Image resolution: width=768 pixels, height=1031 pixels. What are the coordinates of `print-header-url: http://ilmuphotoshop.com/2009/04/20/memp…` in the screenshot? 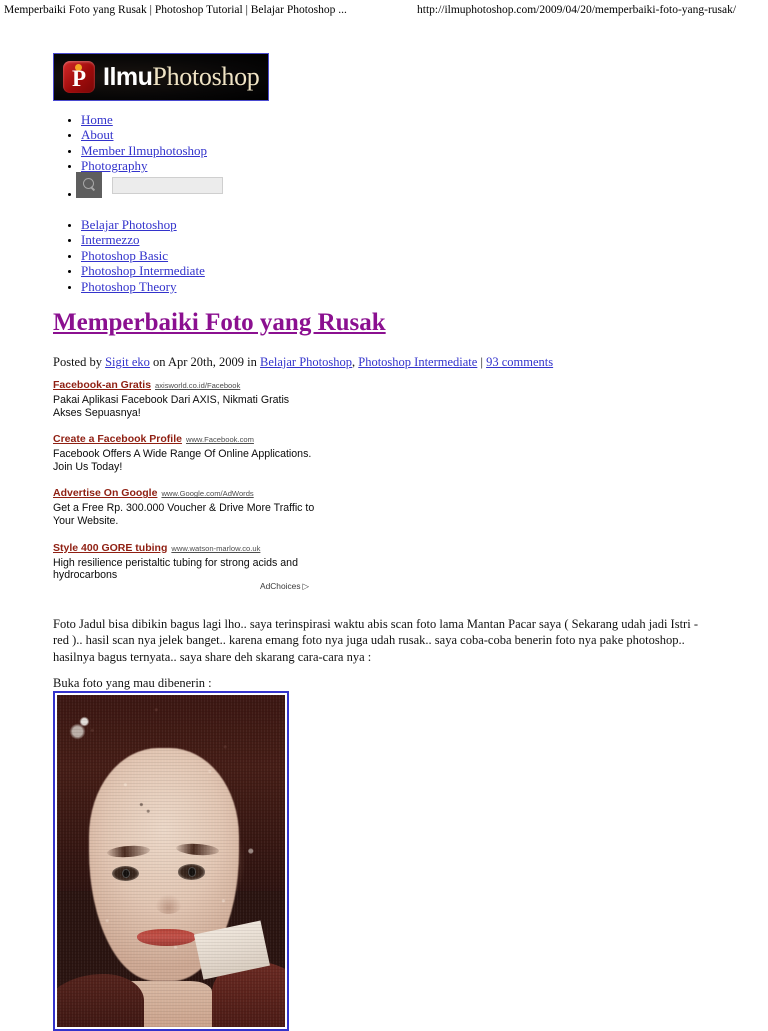 It's located at (577, 10).